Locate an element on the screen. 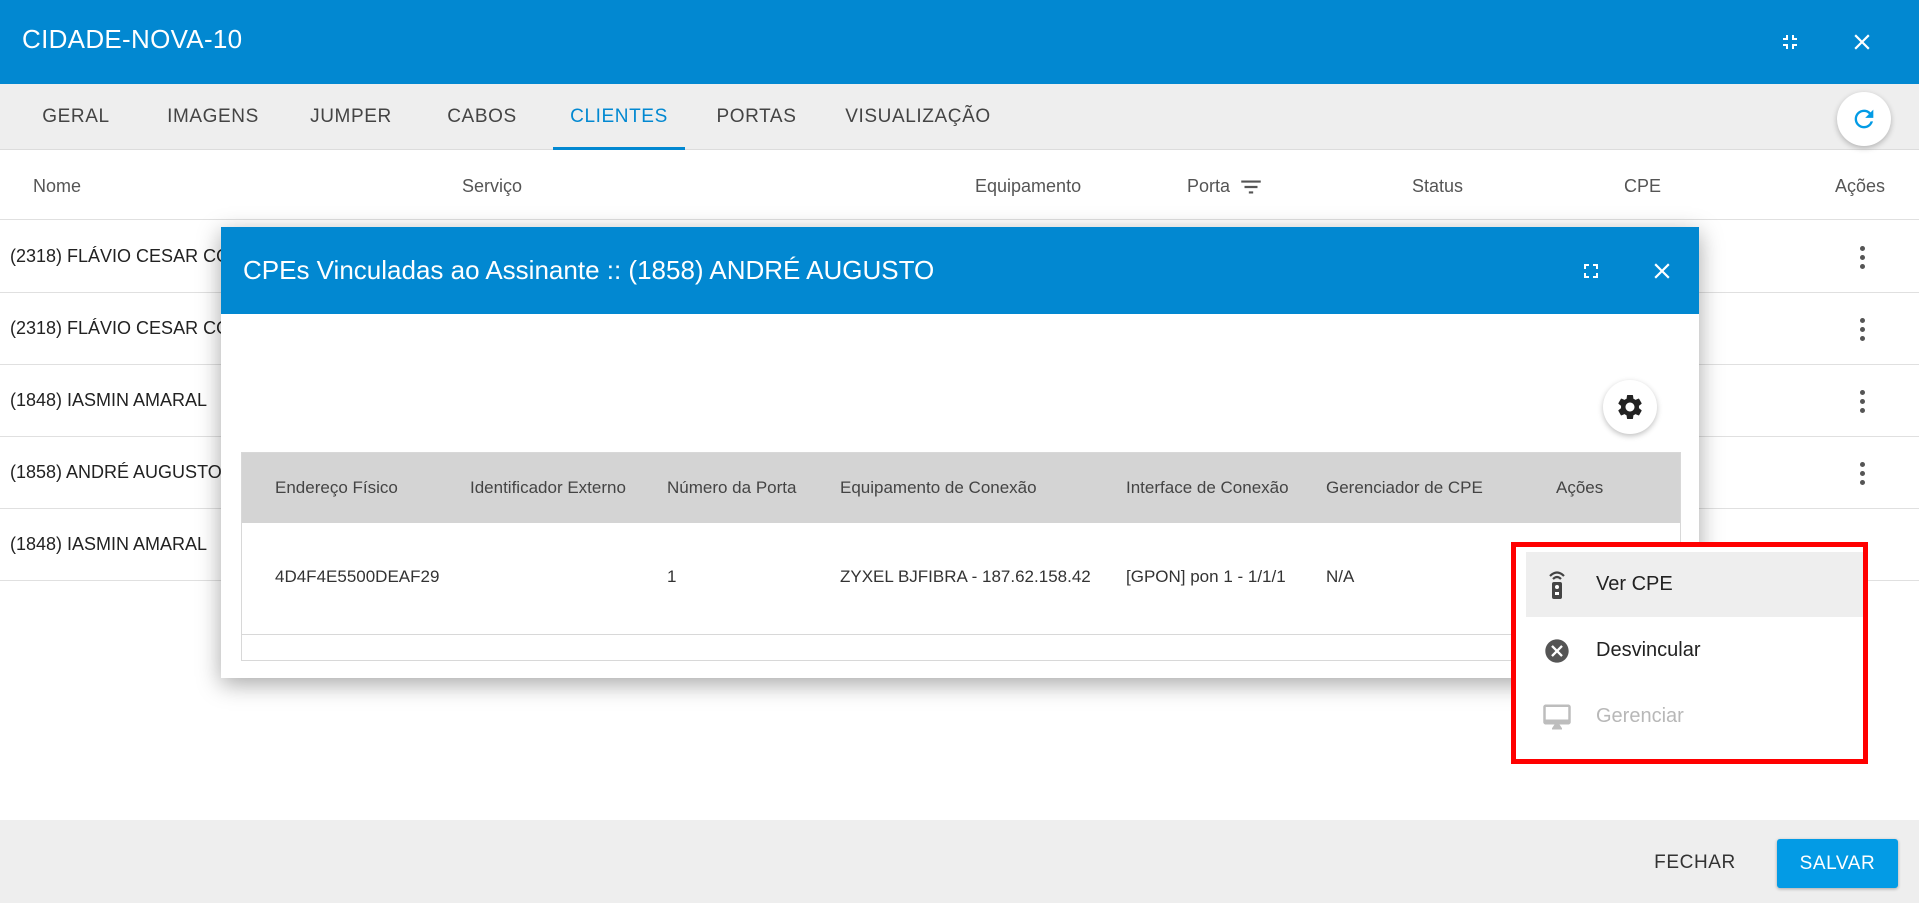 The width and height of the screenshot is (1919, 903). cell-interface-conexao: [GPON] pon 1 - 1/1/1 is located at coordinates (1206, 576).